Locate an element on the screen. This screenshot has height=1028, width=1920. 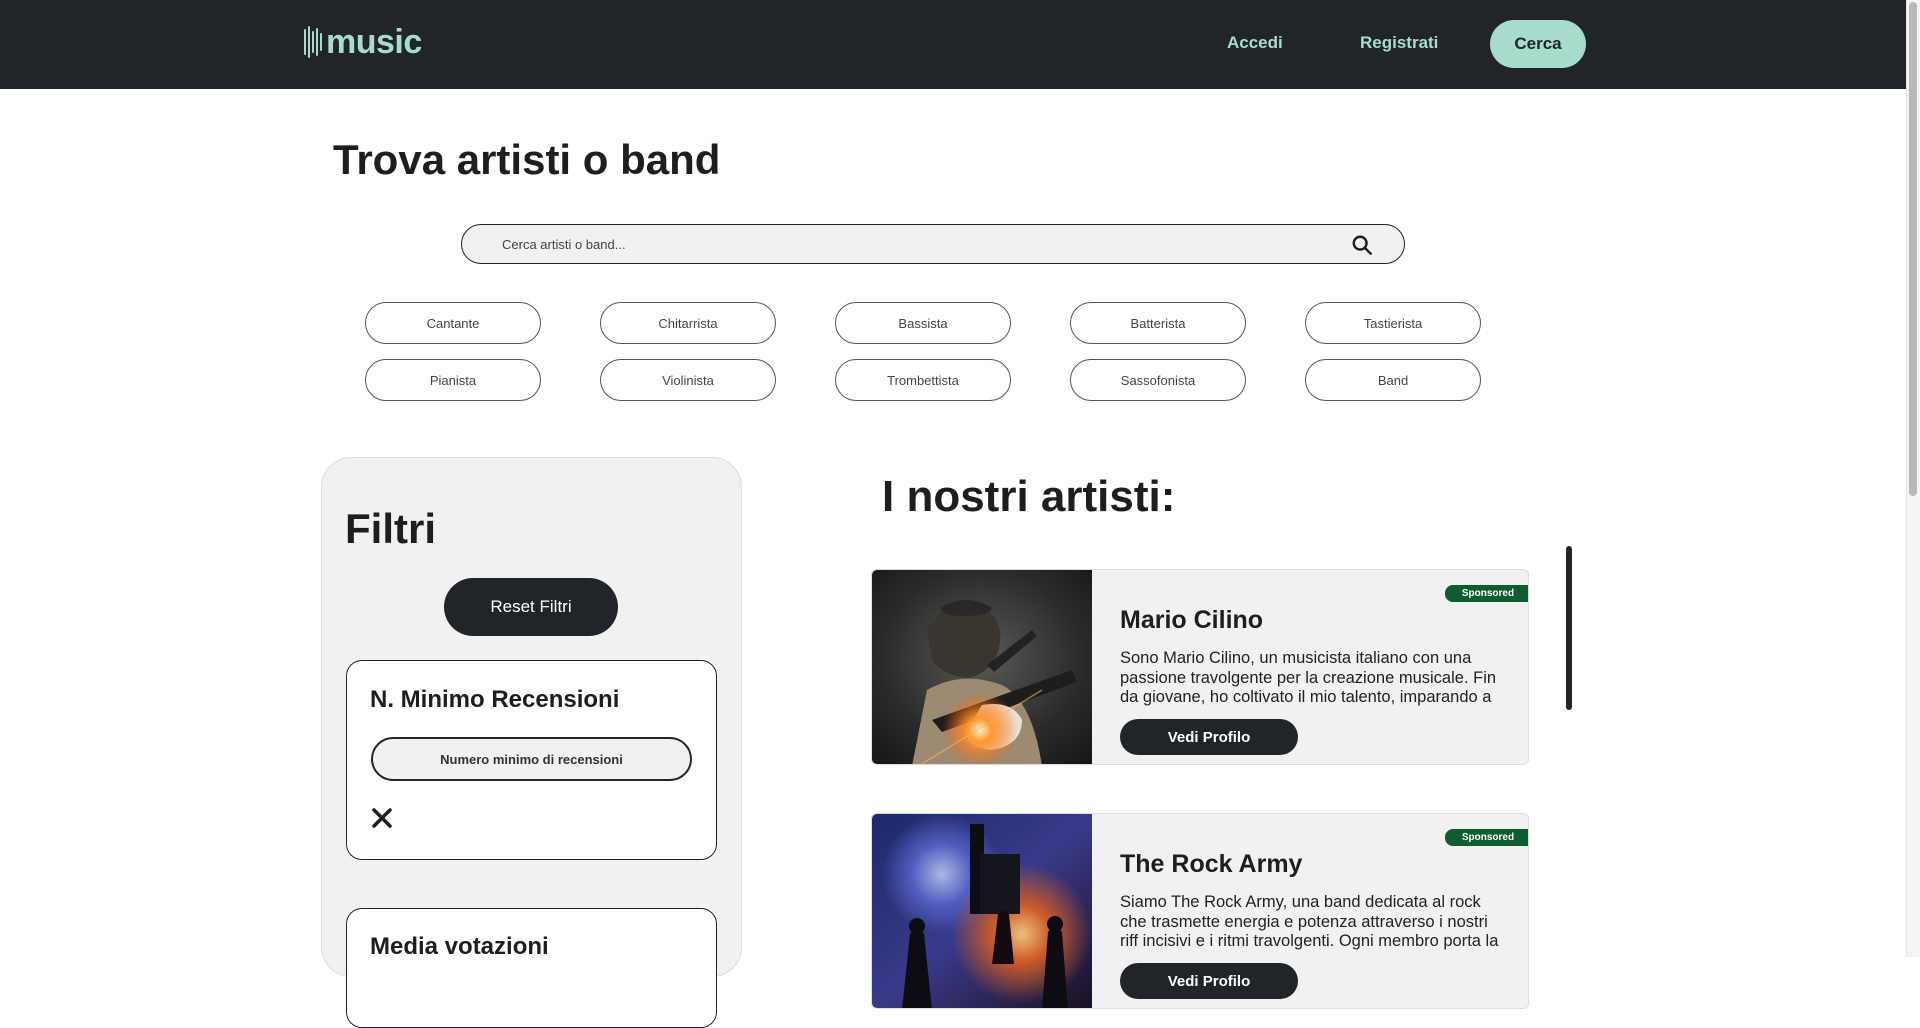
category-chip-cantante: Cantante is located at coordinates (453, 323).